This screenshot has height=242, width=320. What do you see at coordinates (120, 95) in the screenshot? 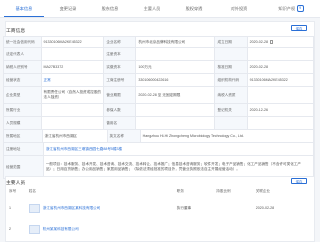
I see `info-label: 营业期限` at bounding box center [120, 95].